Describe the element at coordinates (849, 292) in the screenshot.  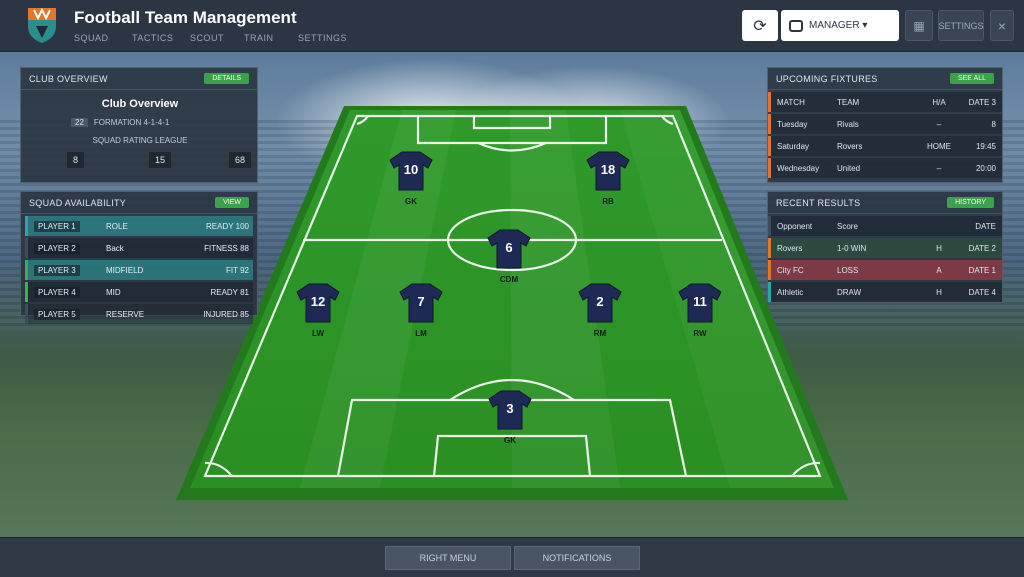
I see `row-col-2: DRAW` at that location.